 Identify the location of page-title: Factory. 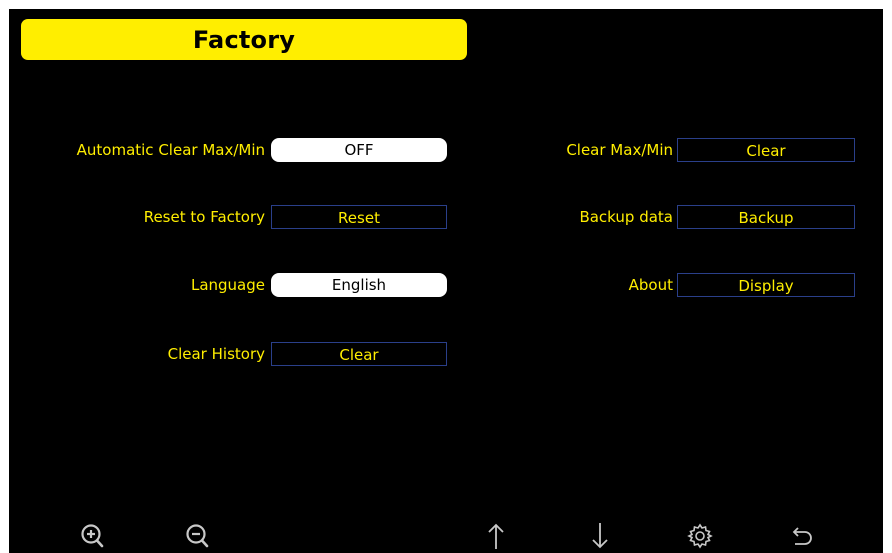
(244, 39).